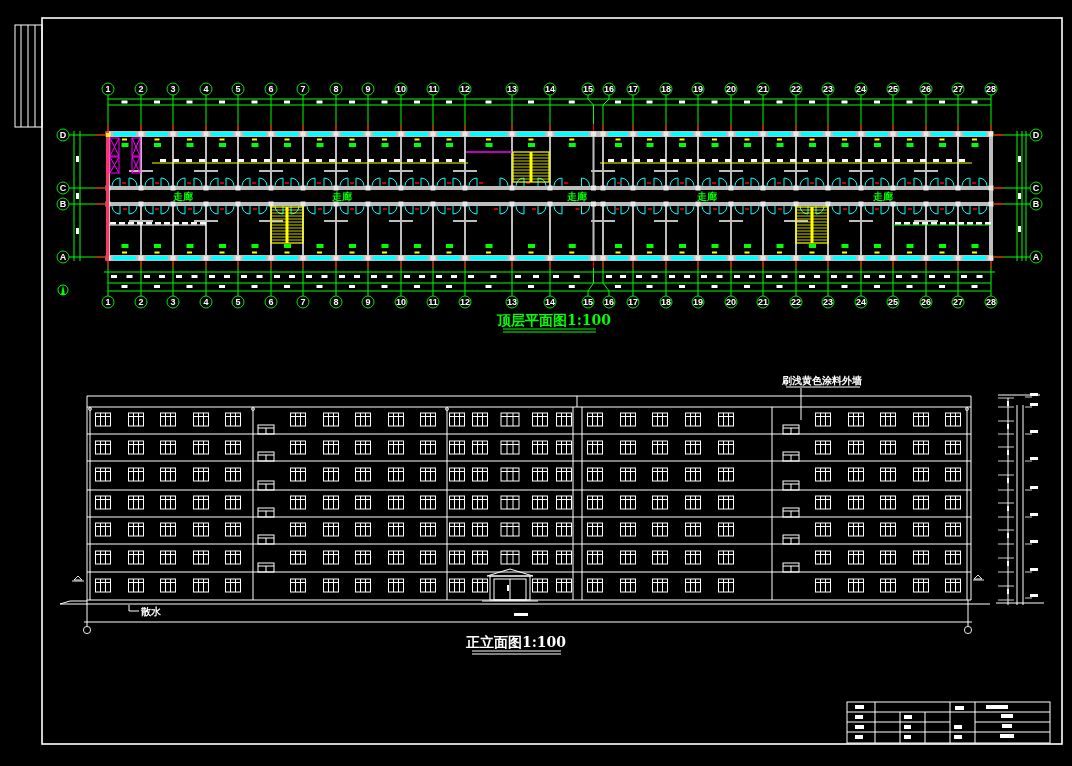 This screenshot has height=766, width=1072. What do you see at coordinates (516, 642) in the screenshot?
I see `elevation-title: 正立面图1:100` at bounding box center [516, 642].